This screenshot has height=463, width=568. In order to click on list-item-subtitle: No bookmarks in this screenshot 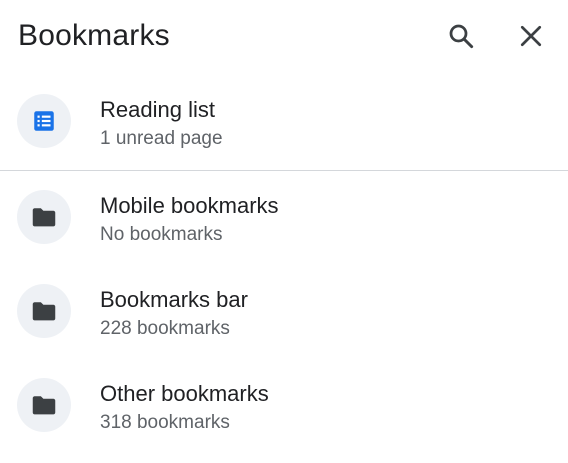, I will do `click(161, 234)`.